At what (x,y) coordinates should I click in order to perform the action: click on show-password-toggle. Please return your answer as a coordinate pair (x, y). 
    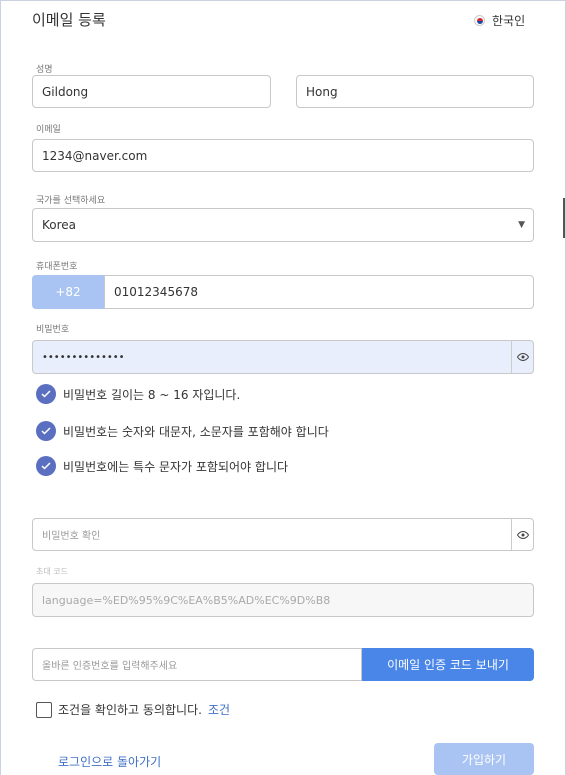
    Looking at the image, I should click on (522, 357).